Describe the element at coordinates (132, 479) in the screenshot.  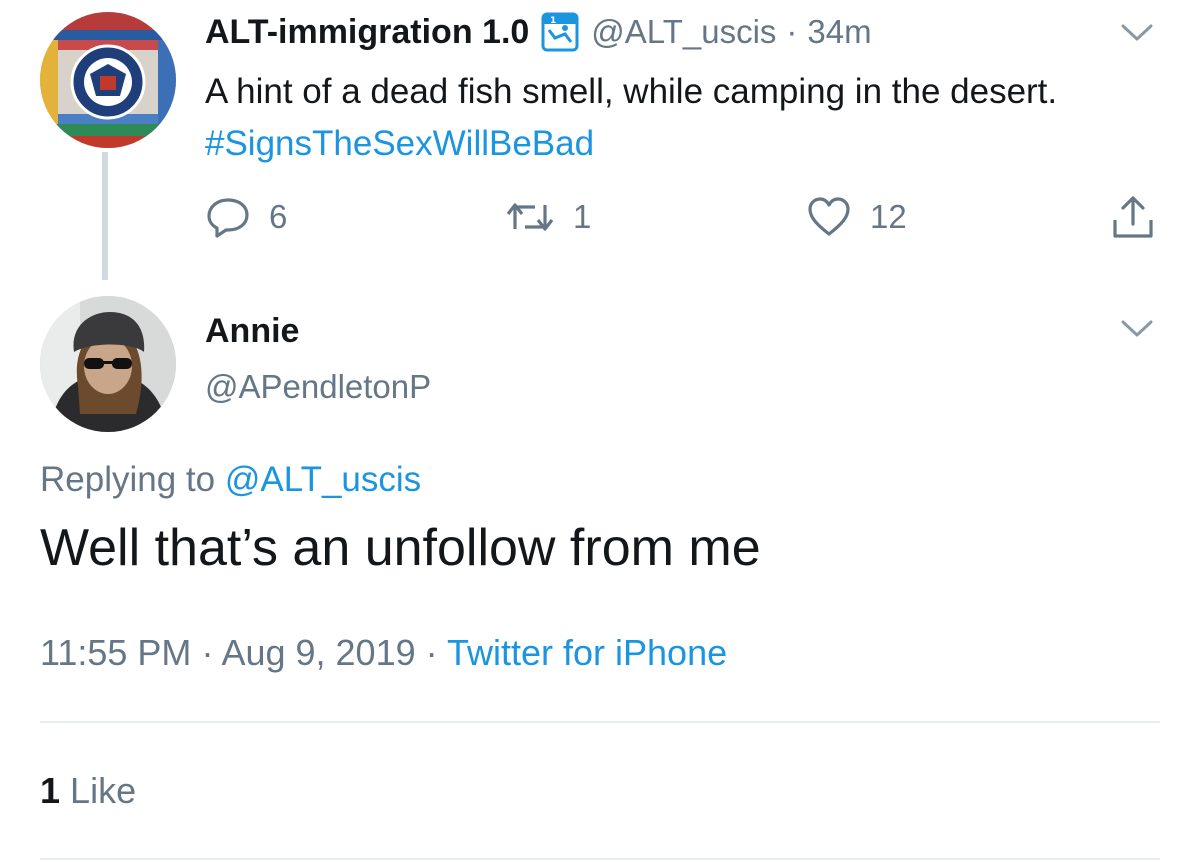
I see `replying-to-prefix: Replying to` at that location.